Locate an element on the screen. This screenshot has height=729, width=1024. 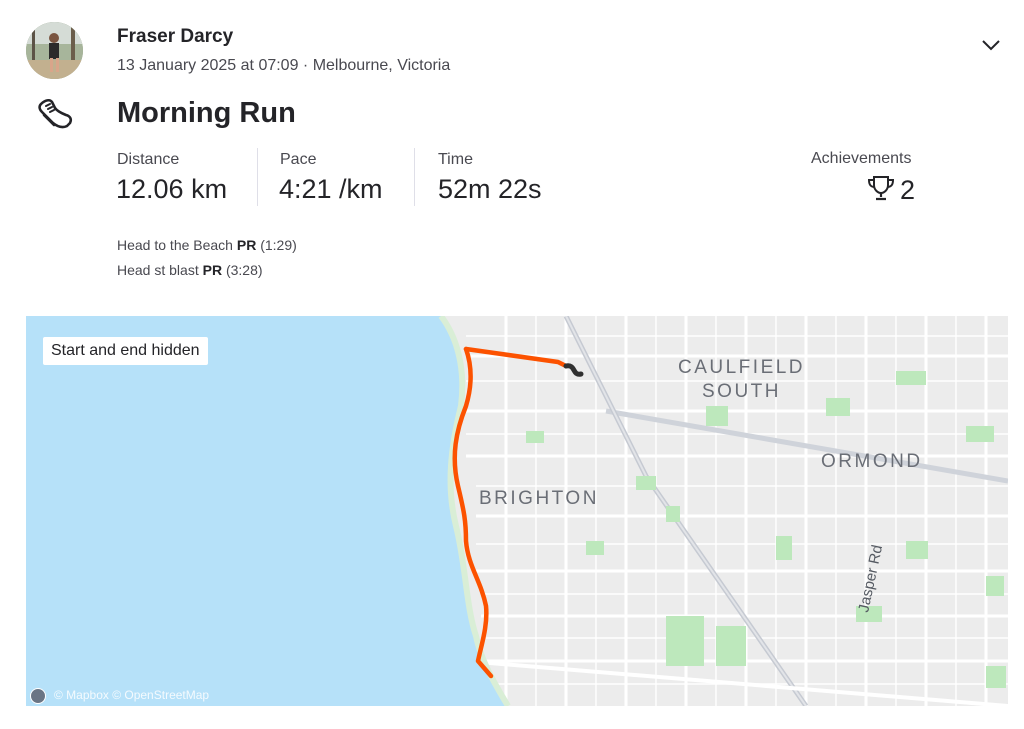
segment-time: (1:29) is located at coordinates (278, 245).